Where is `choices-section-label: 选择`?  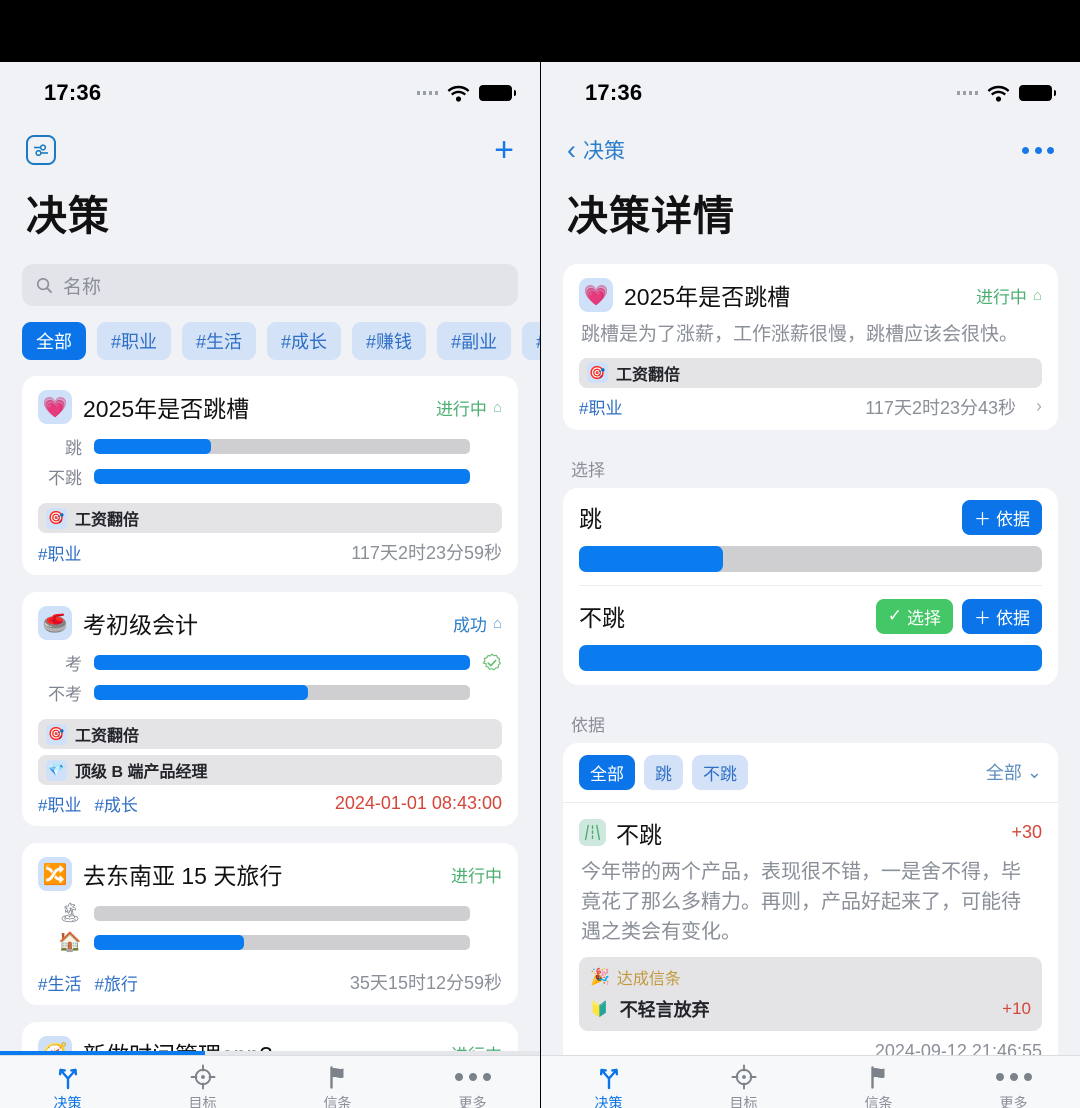
choices-section-label: 选择 is located at coordinates (588, 470).